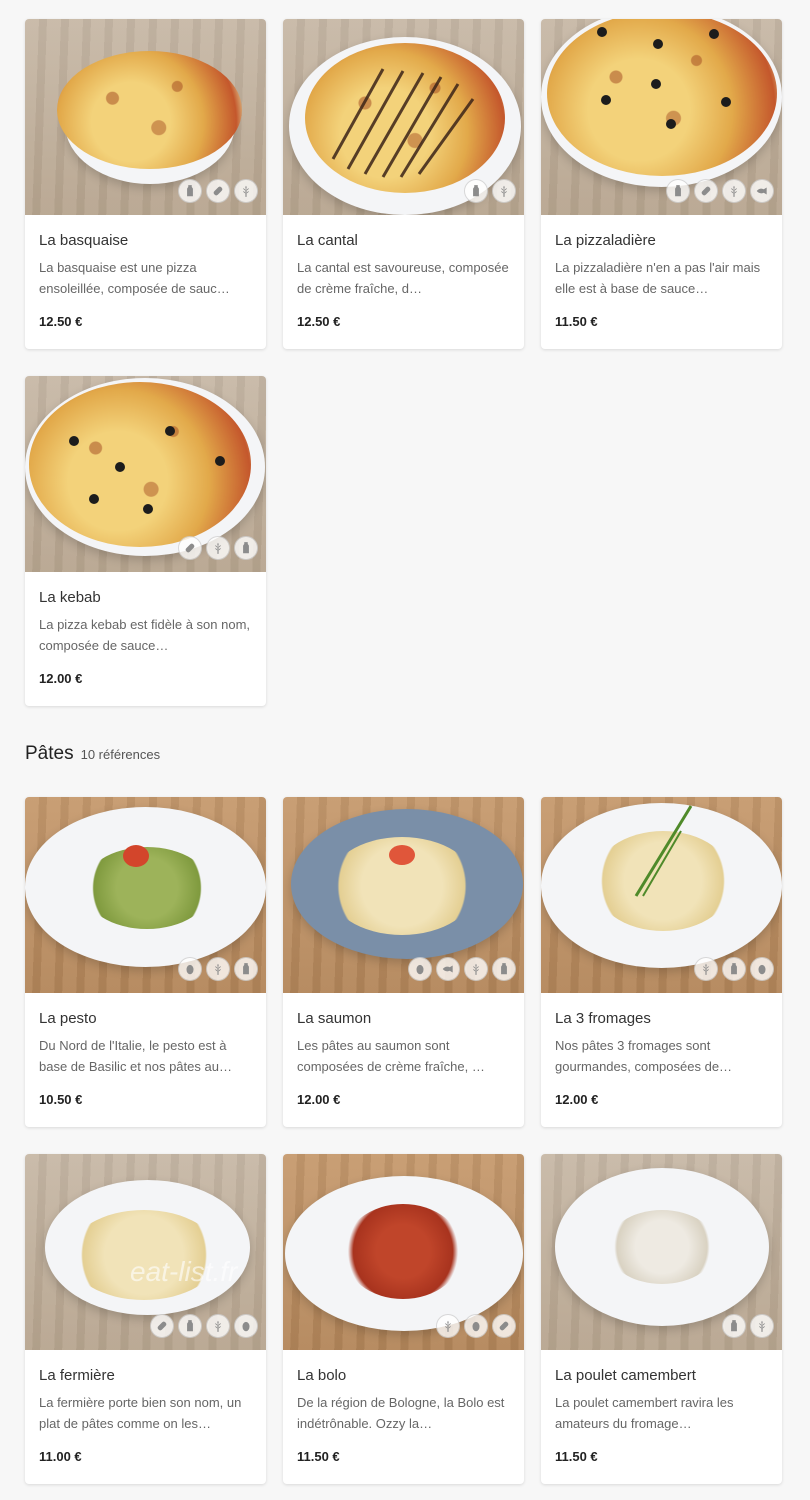 The width and height of the screenshot is (810, 1500). Describe the element at coordinates (605, 240) in the screenshot. I see `product-name: La pizzaladière` at that location.